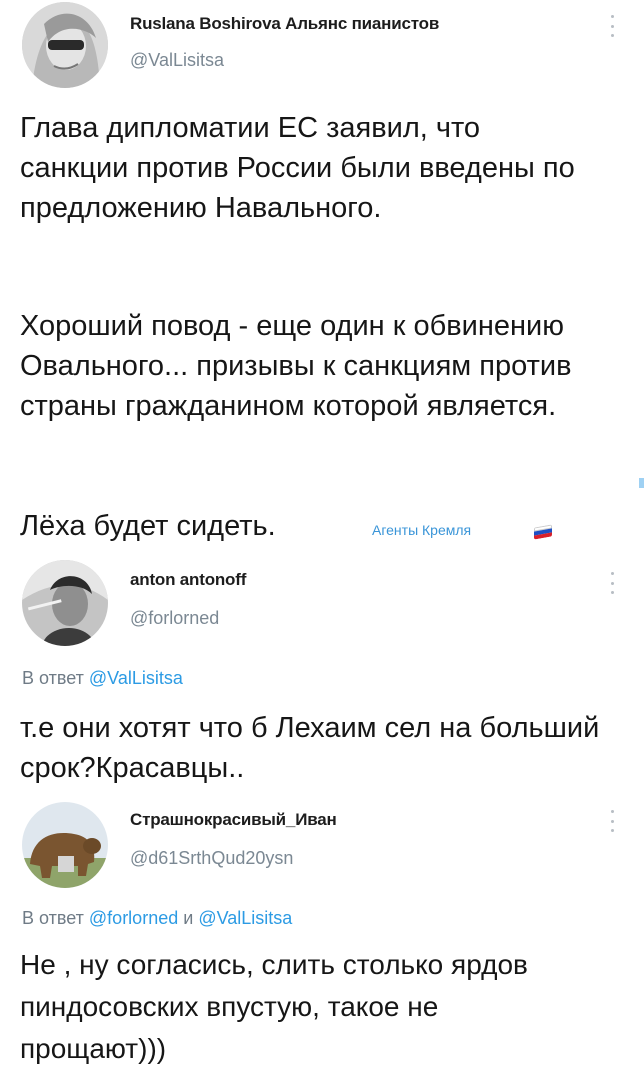 The image size is (644, 1080). What do you see at coordinates (133, 918) in the screenshot?
I see `reply-mention-link: @forlorned` at bounding box center [133, 918].